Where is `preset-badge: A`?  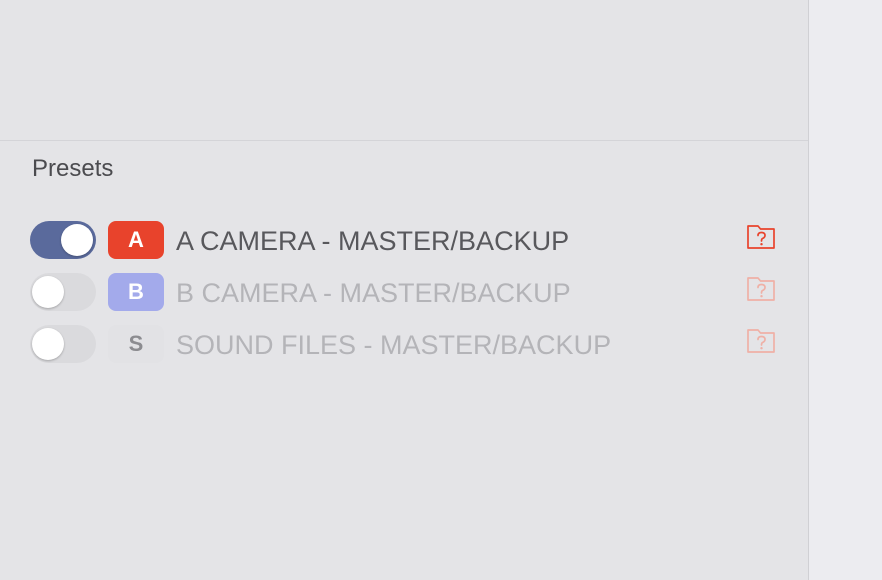
preset-badge: A is located at coordinates (136, 240).